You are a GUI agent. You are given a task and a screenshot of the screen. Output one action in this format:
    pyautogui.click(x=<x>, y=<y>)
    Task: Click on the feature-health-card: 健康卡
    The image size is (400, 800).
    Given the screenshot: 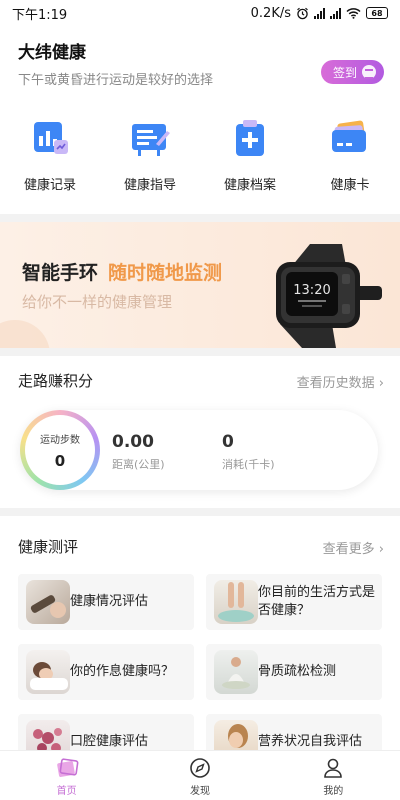 What is the action you would take?
    pyautogui.click(x=350, y=152)
    